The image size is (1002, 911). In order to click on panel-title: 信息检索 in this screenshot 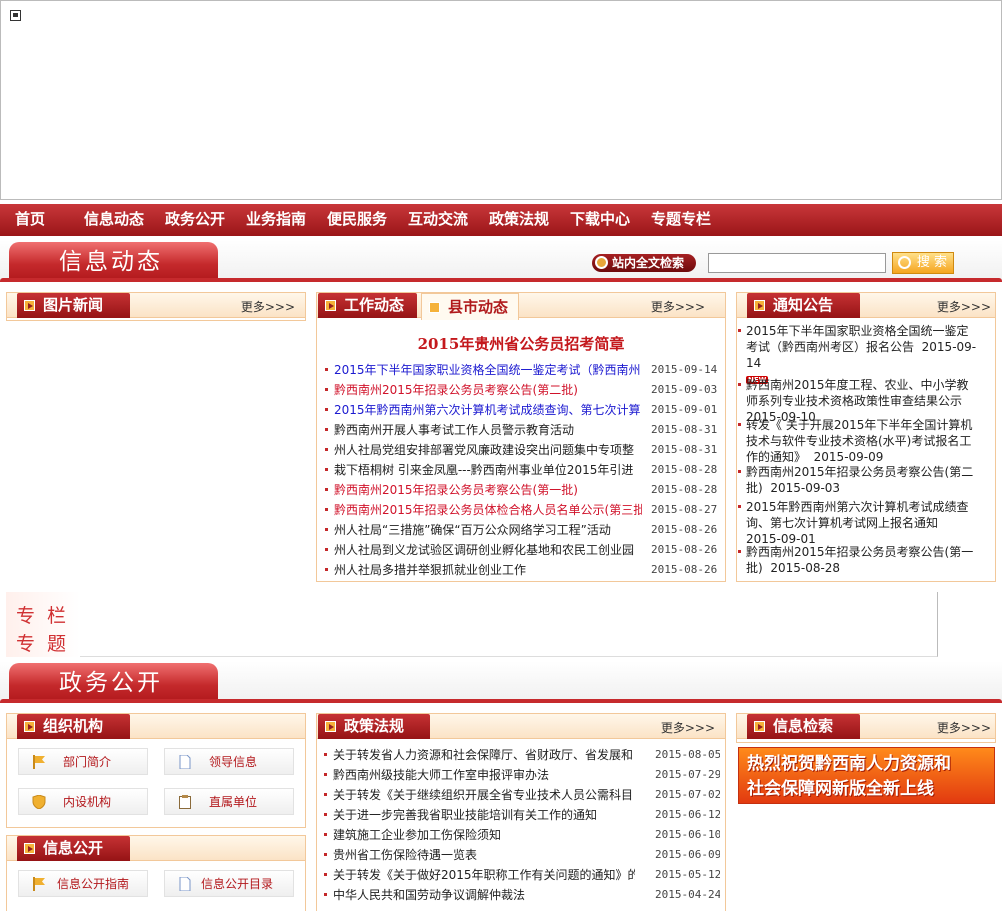, I will do `click(803, 726)`.